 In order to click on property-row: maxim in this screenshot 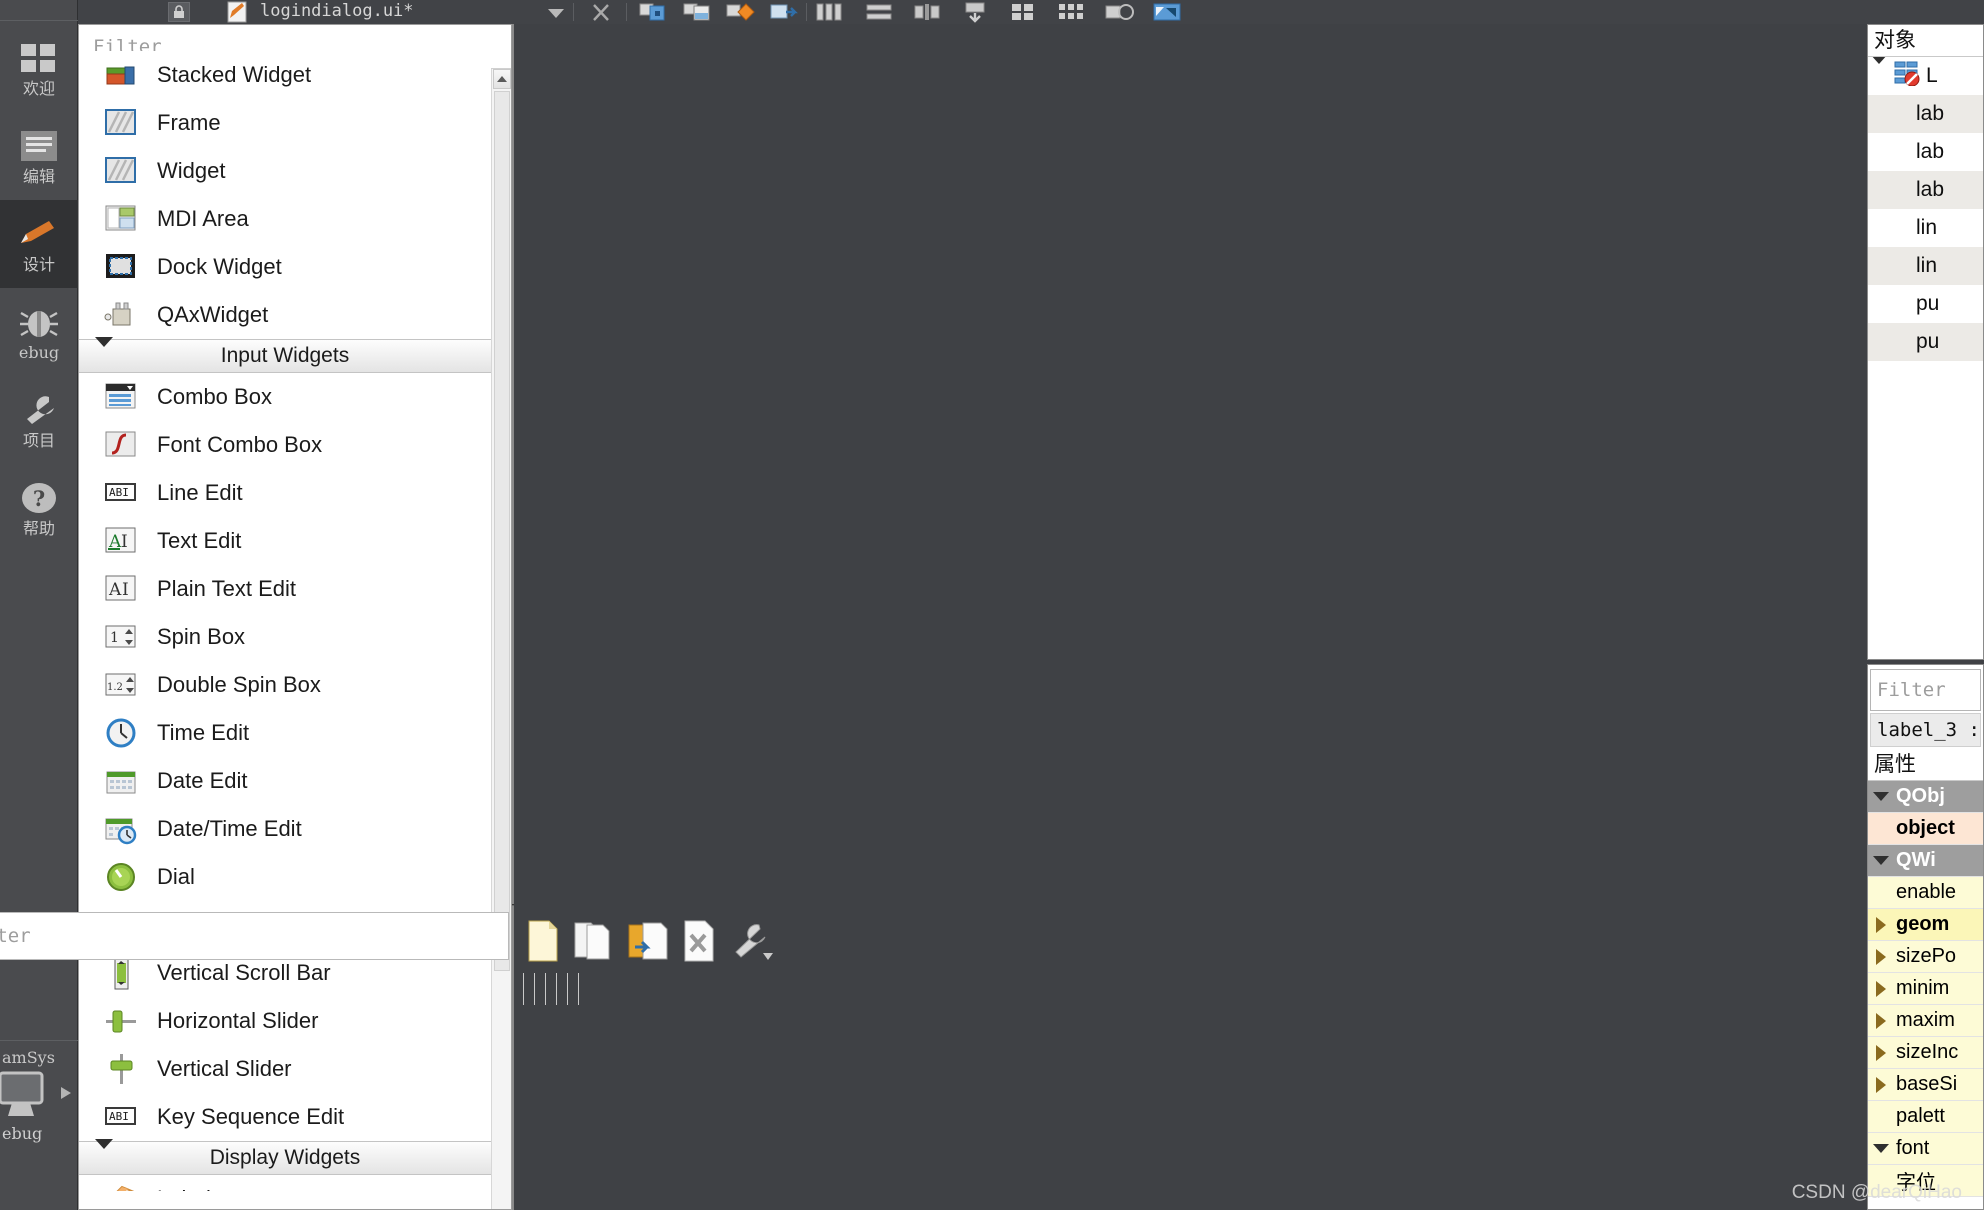, I will do `click(1925, 1021)`.